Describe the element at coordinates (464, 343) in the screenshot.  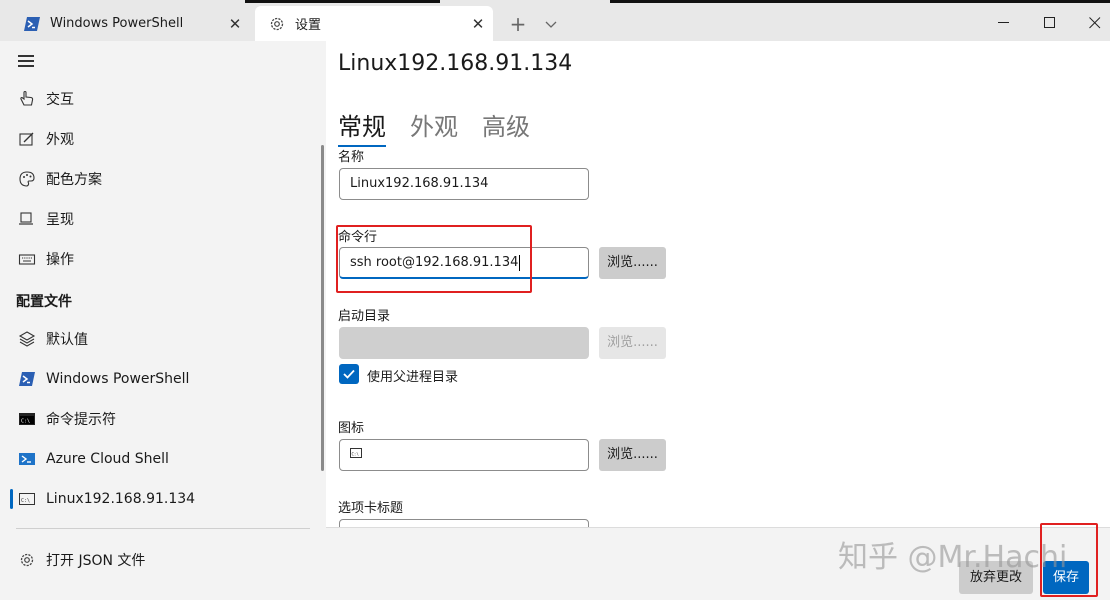
I see `starting-directory-field` at that location.